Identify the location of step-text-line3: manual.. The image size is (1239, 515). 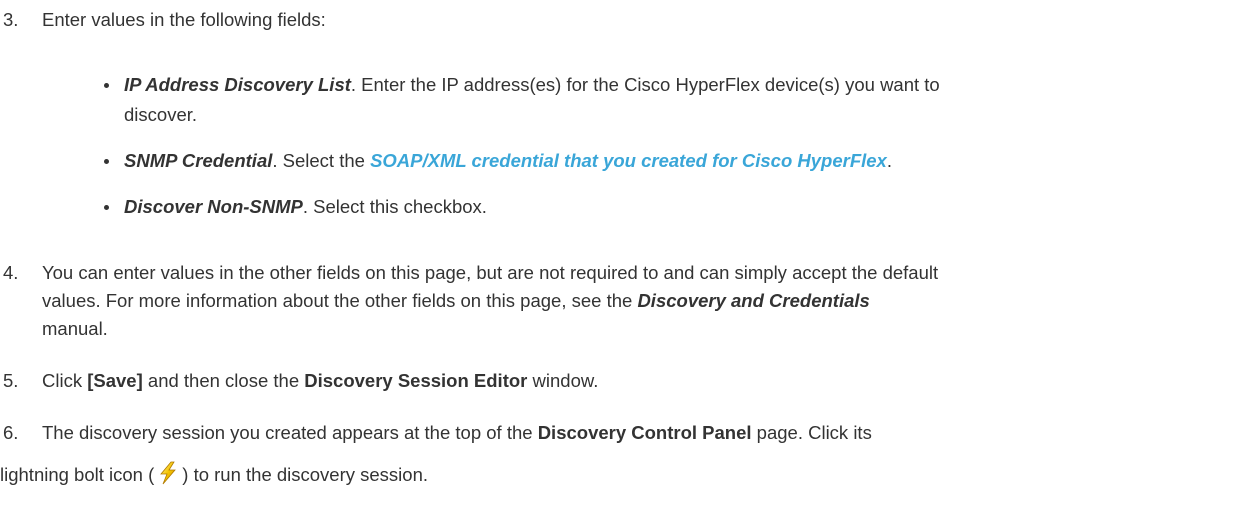
(75, 328).